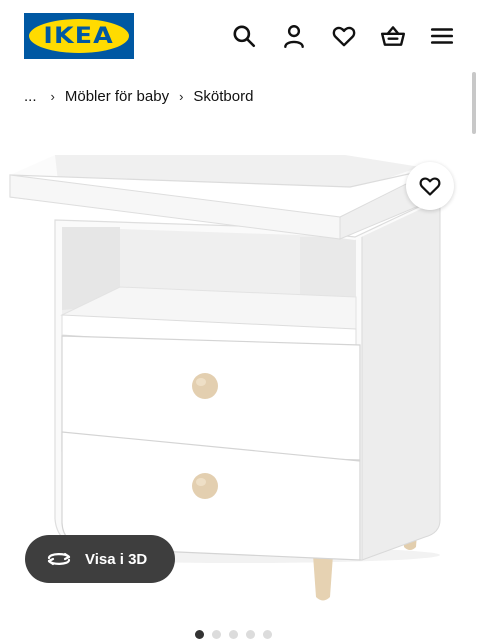 This screenshot has width=480, height=640. Describe the element at coordinates (117, 96) in the screenshot. I see `breadcrumb-item-baby-furniture: Möbler för baby` at that location.